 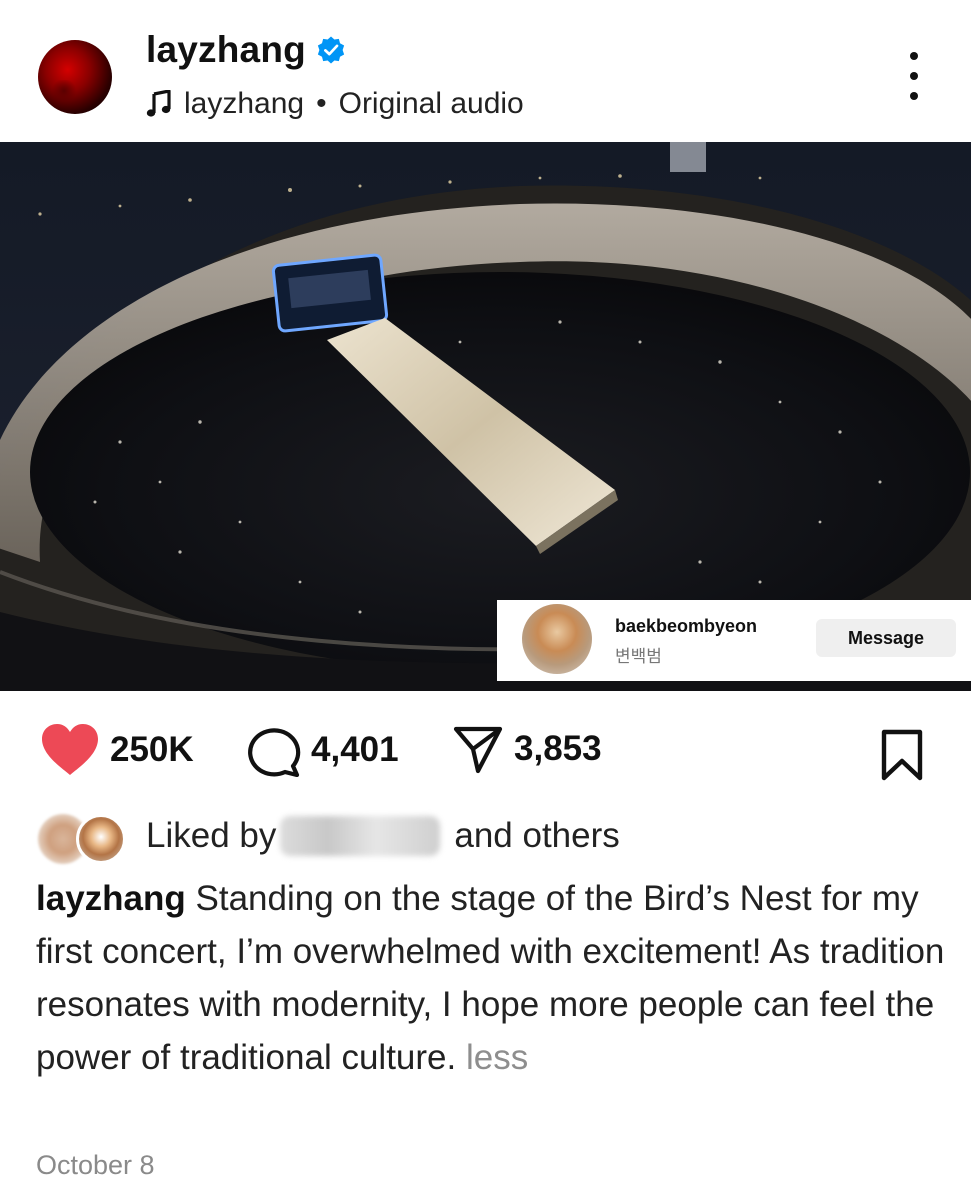 I want to click on username-row: layzhang, so click(x=246, y=50).